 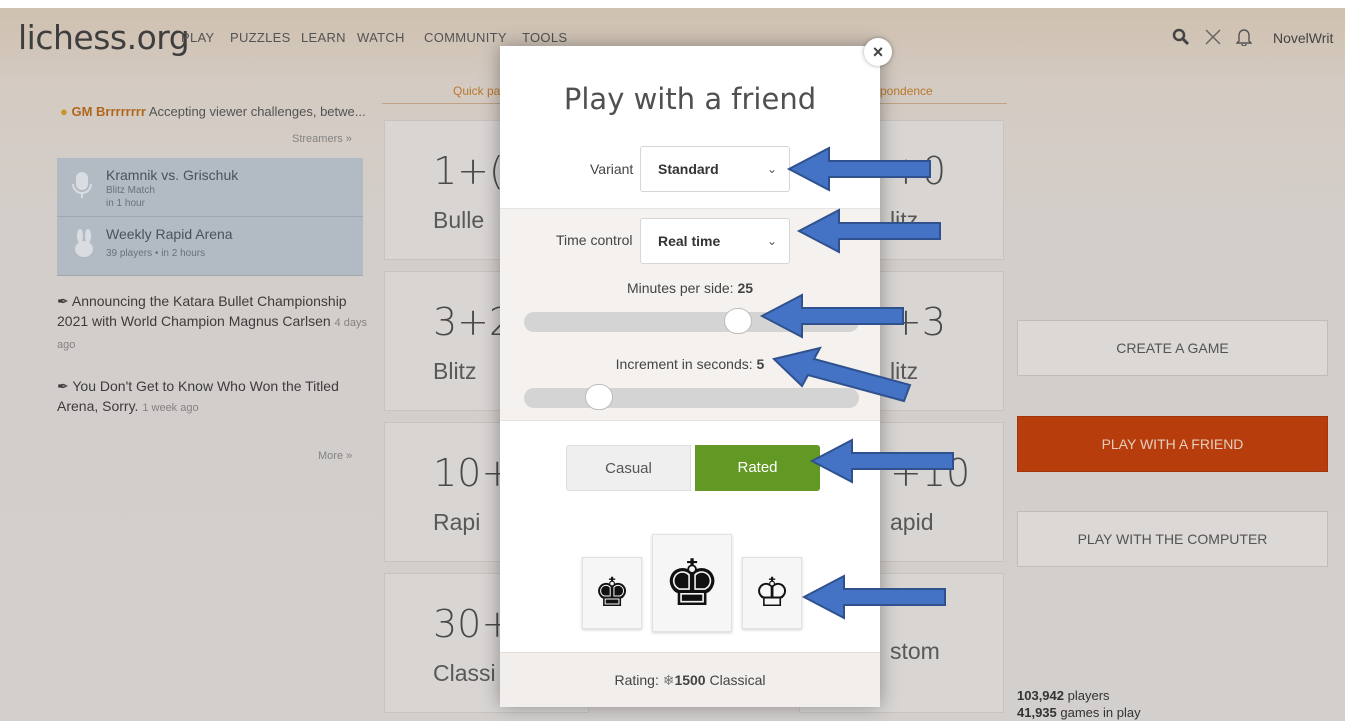 I want to click on close-dialog-button: ×, so click(x=878, y=52).